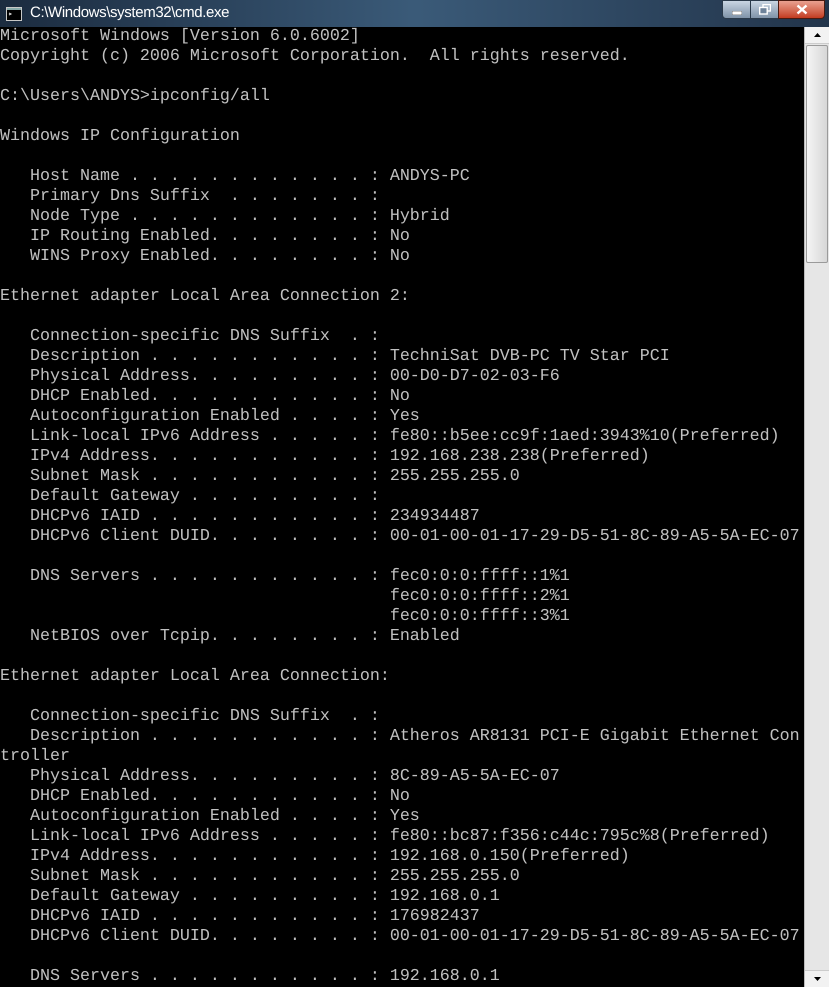  I want to click on up-arrow-icon, so click(817, 35).